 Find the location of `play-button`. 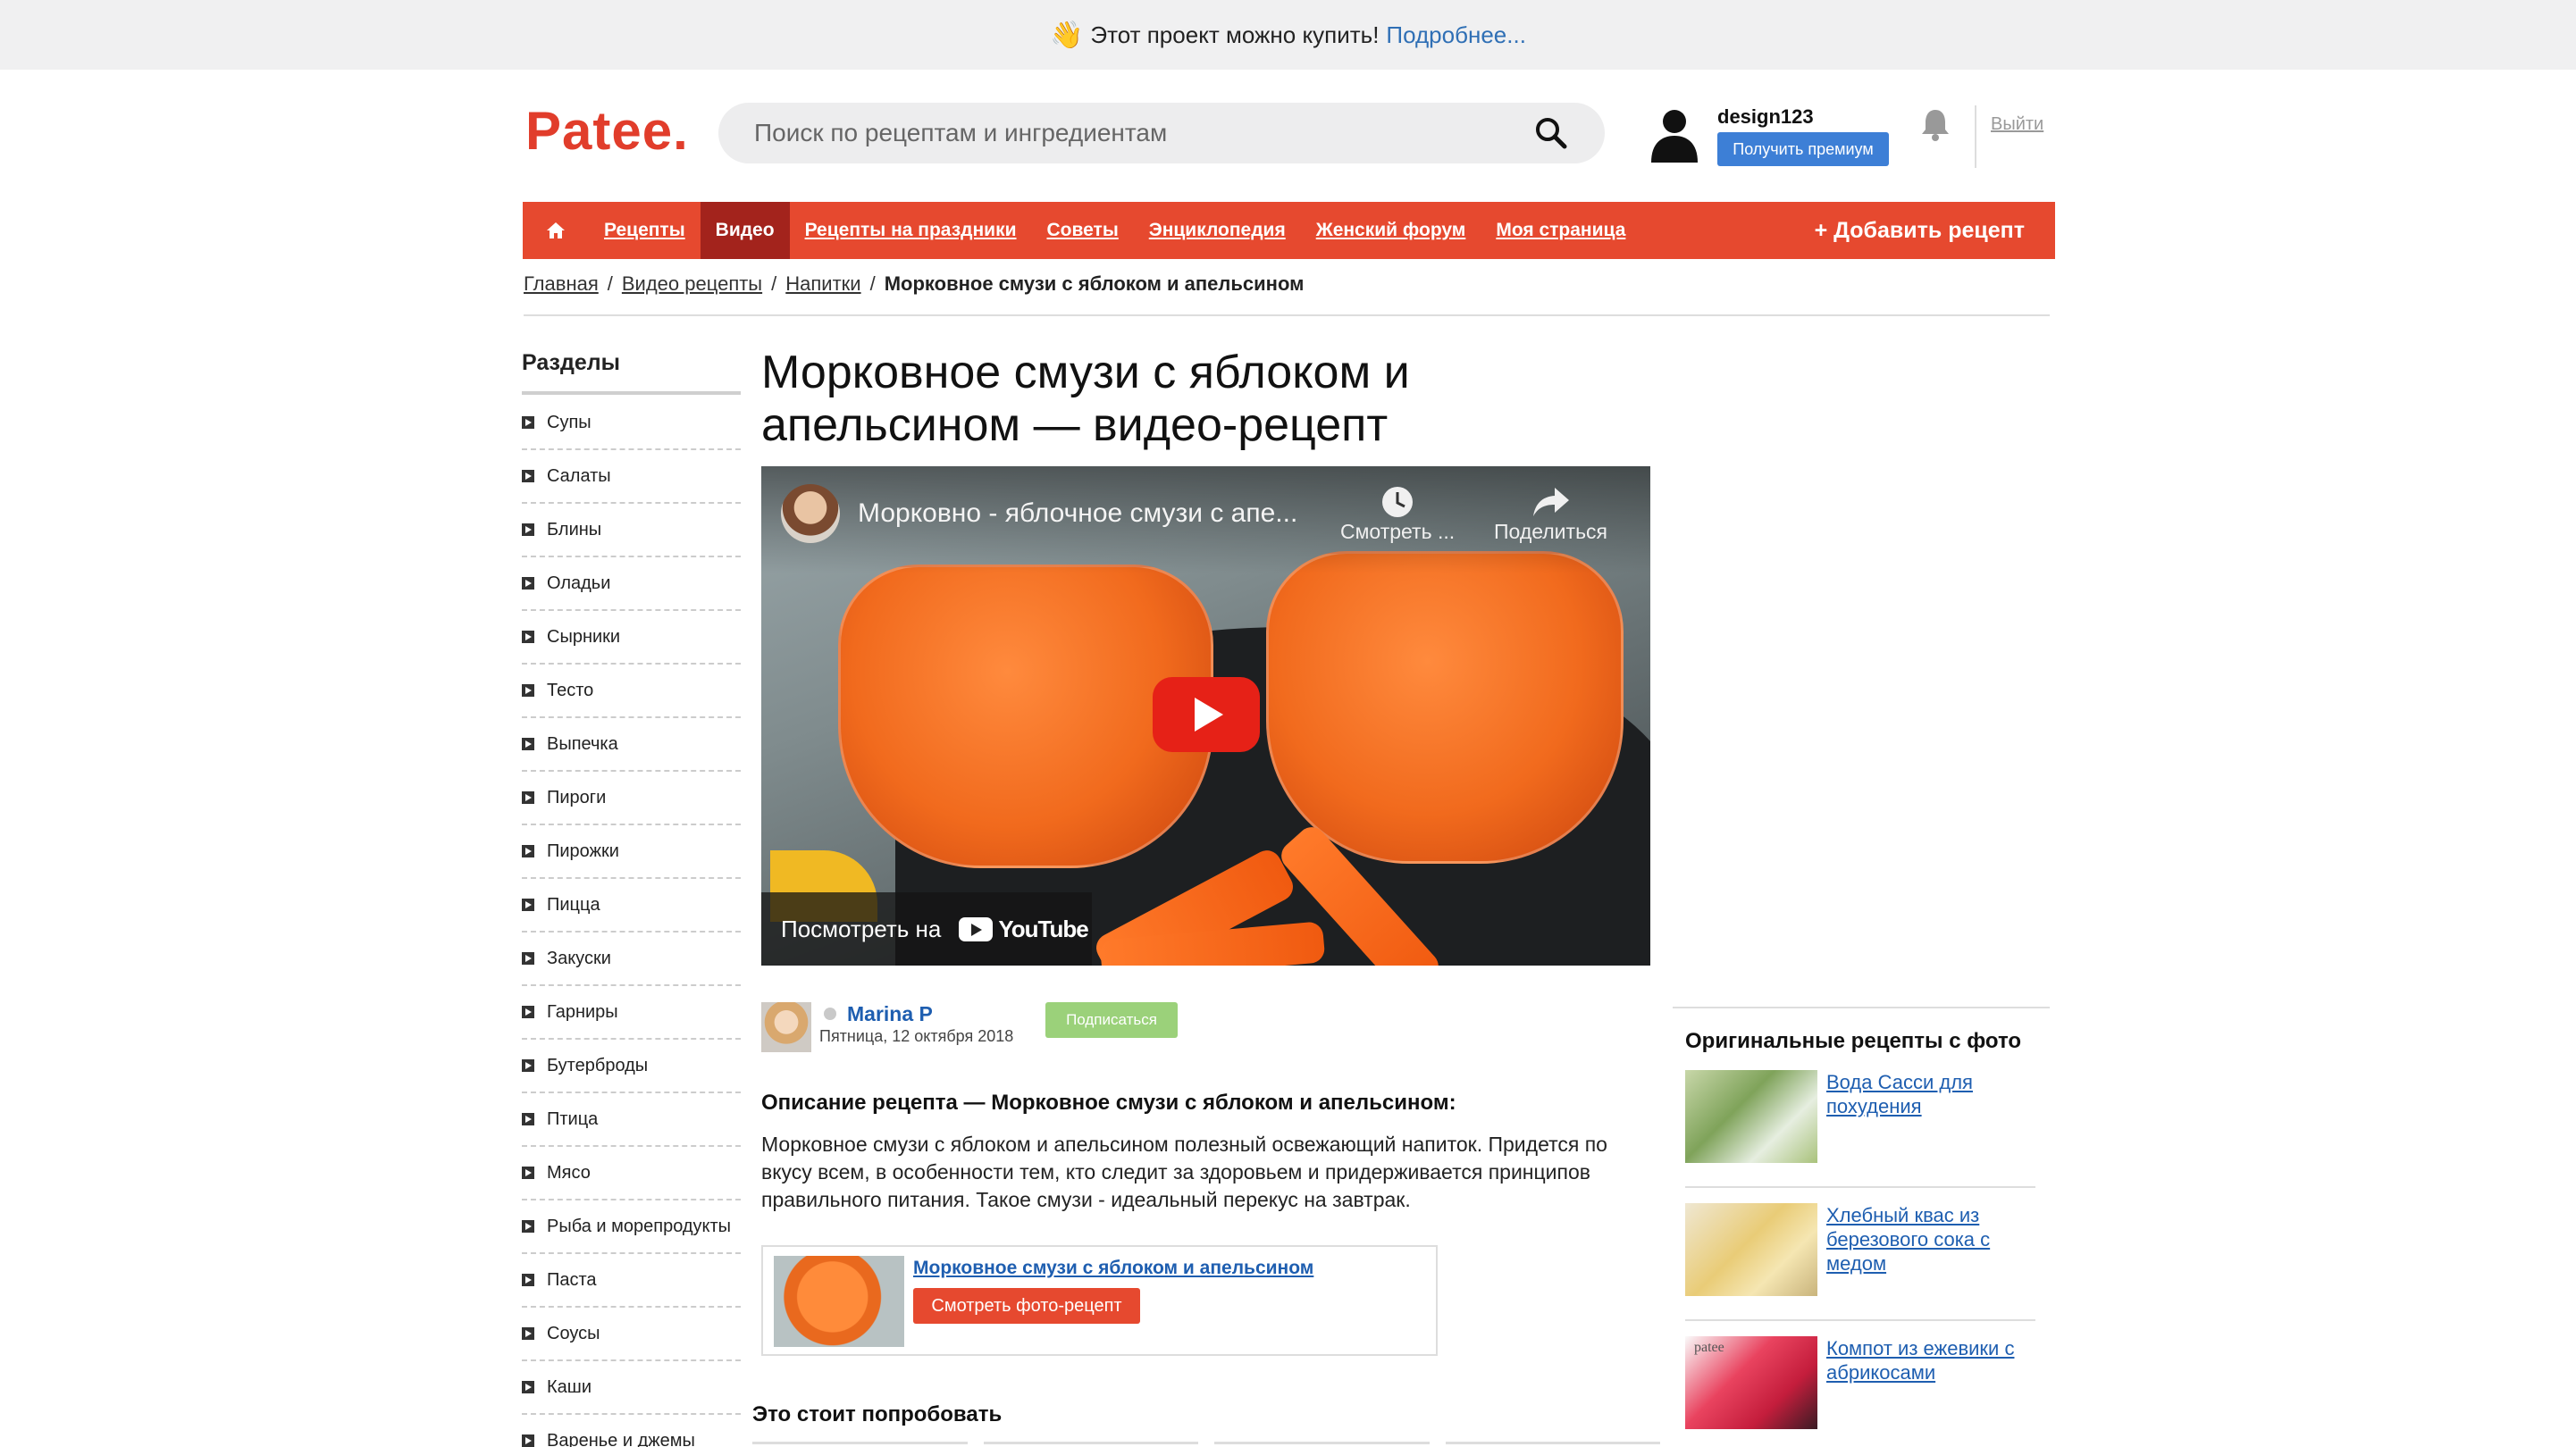

play-button is located at coordinates (1206, 714).